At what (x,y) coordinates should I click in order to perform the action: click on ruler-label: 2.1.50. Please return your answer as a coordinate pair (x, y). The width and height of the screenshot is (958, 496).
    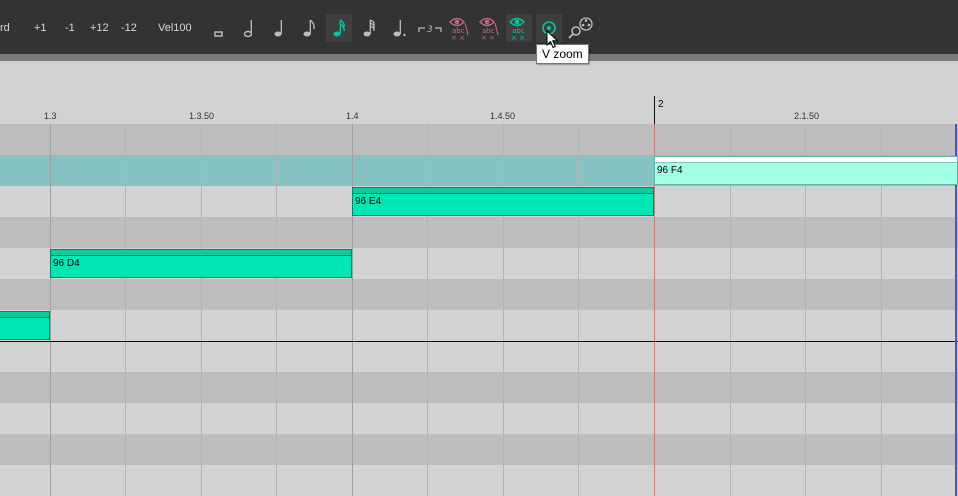
    Looking at the image, I should click on (807, 116).